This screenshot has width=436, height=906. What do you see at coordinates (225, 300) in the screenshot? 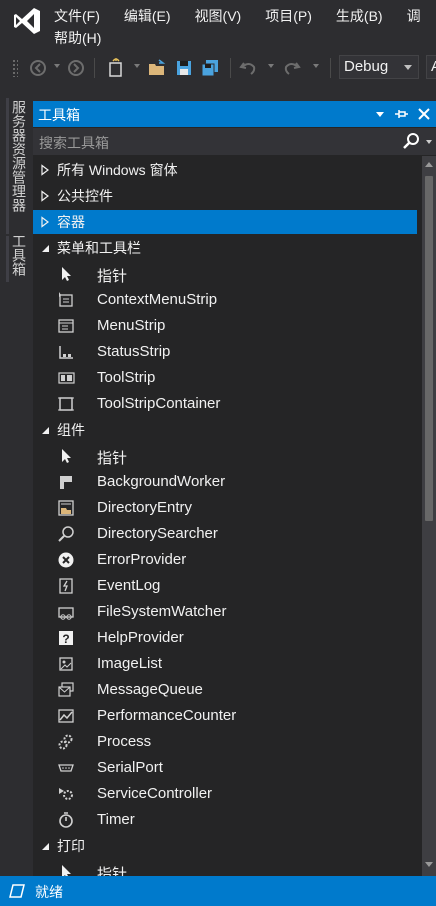
I see `toolbox-item: ContextMenuStrip` at bounding box center [225, 300].